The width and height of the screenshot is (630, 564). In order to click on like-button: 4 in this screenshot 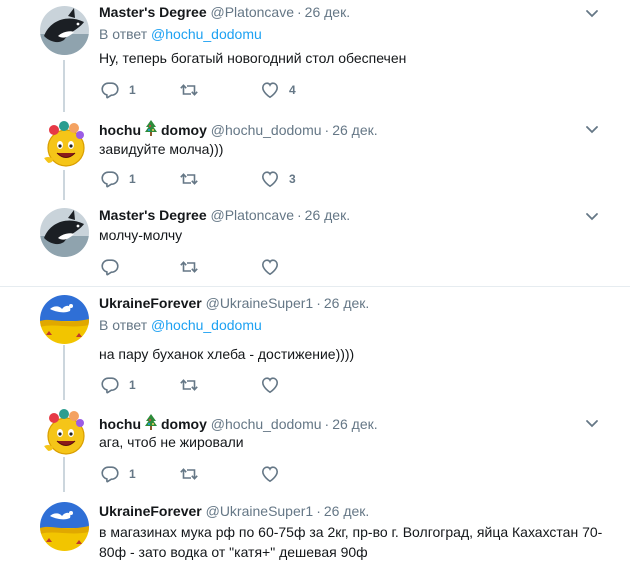, I will do `click(278, 90)`.